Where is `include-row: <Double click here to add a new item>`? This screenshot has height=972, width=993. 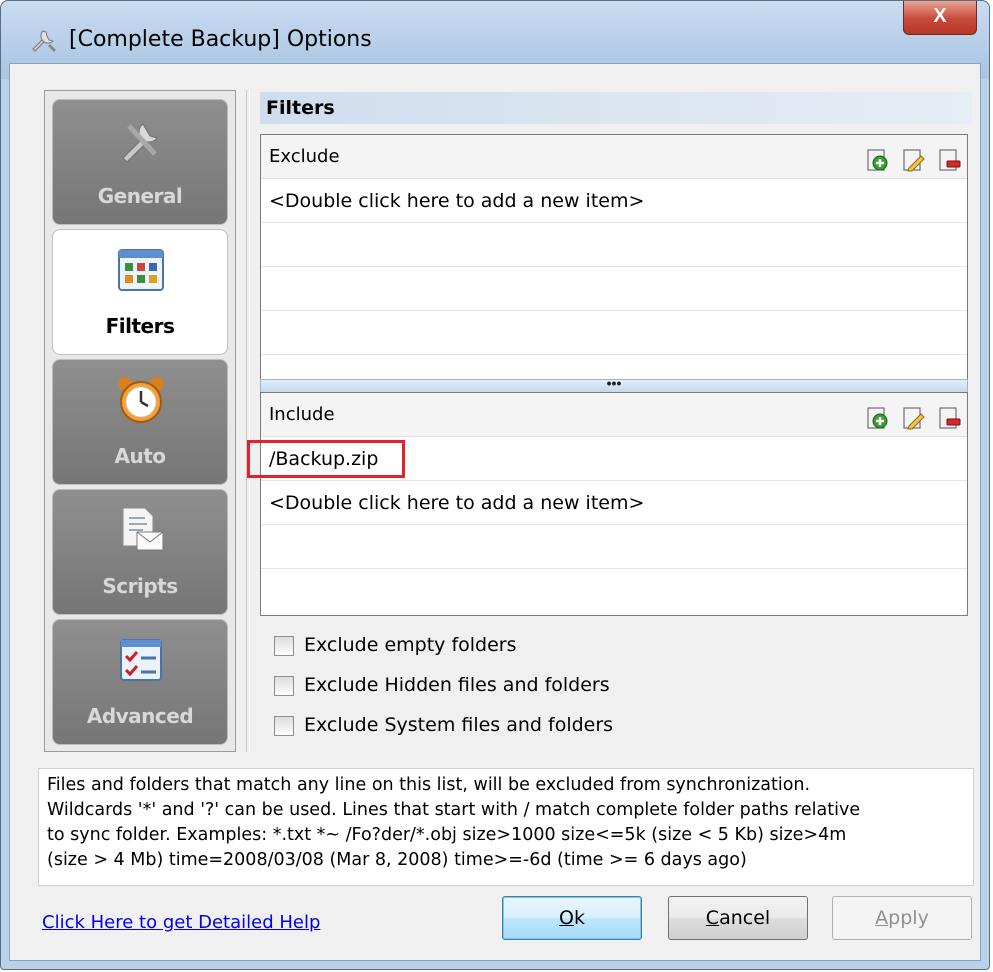
include-row: <Double click here to add a new item> is located at coordinates (614, 503).